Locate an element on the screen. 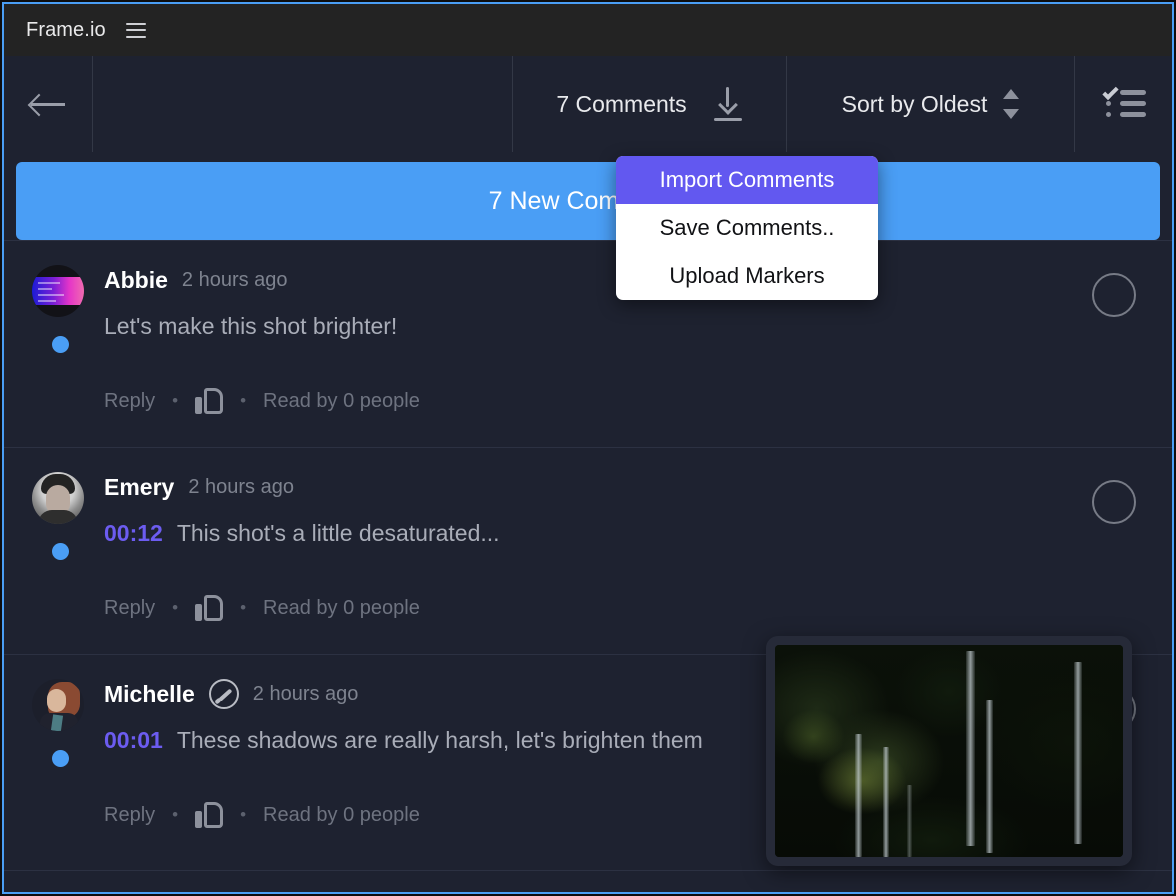 The width and height of the screenshot is (1176, 896). app-brand: Frame.io is located at coordinates (66, 29).